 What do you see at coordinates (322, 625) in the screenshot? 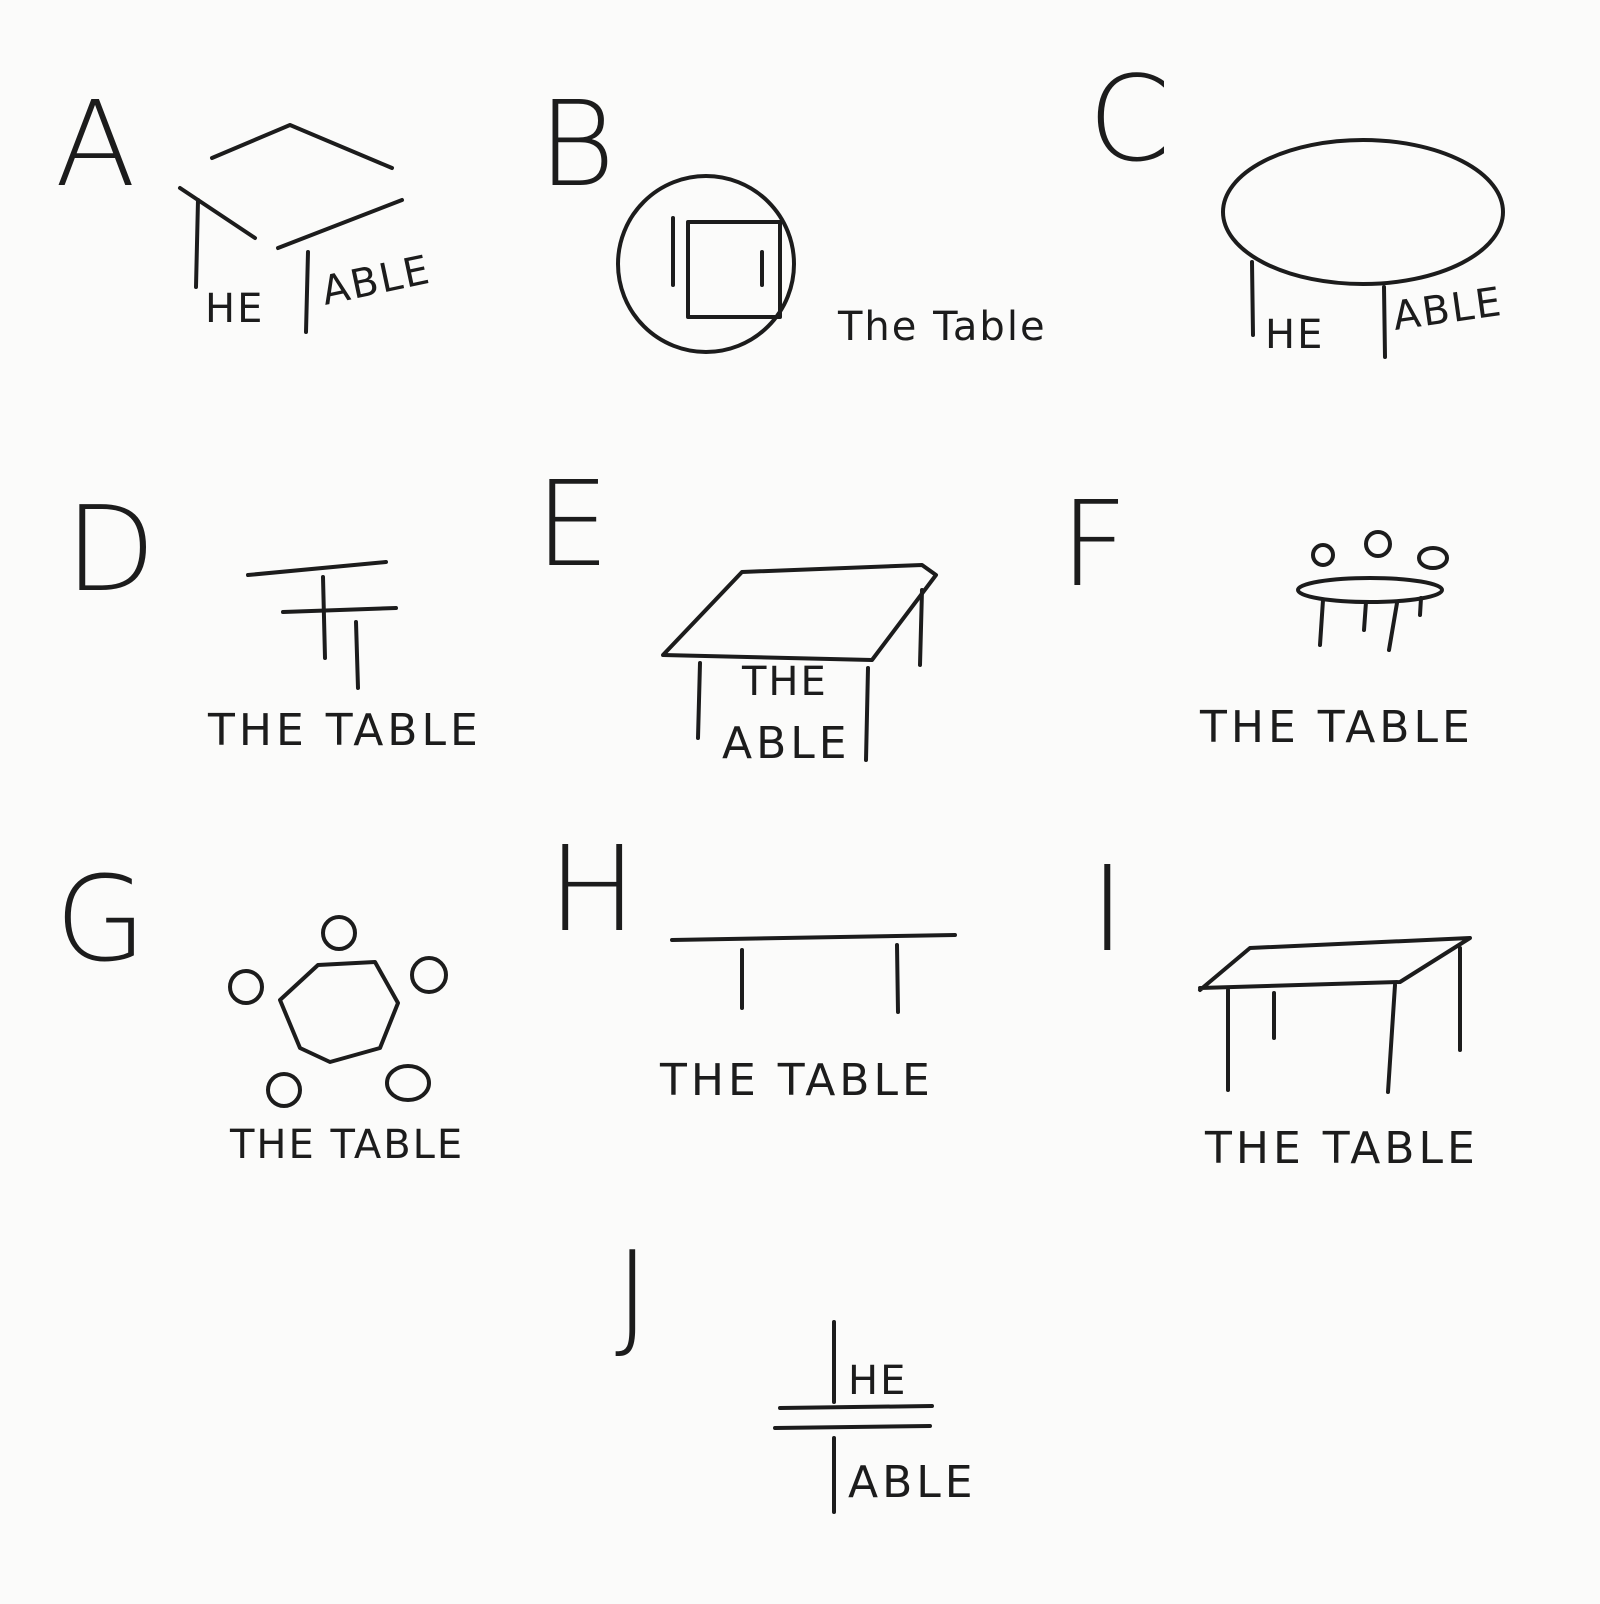
I see `table-drawing-d` at bounding box center [322, 625].